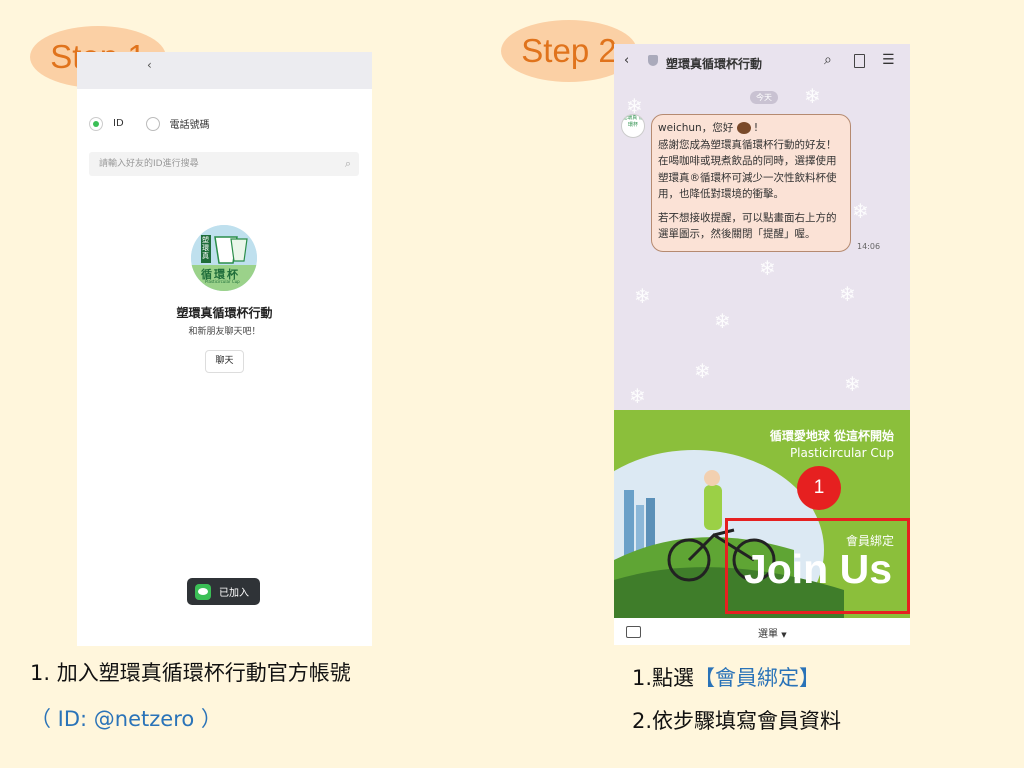 Image resolution: width=1024 pixels, height=768 pixels. What do you see at coordinates (224, 332) in the screenshot?
I see `official-account-subtitle: 和新朋友聊天吧！` at bounding box center [224, 332].